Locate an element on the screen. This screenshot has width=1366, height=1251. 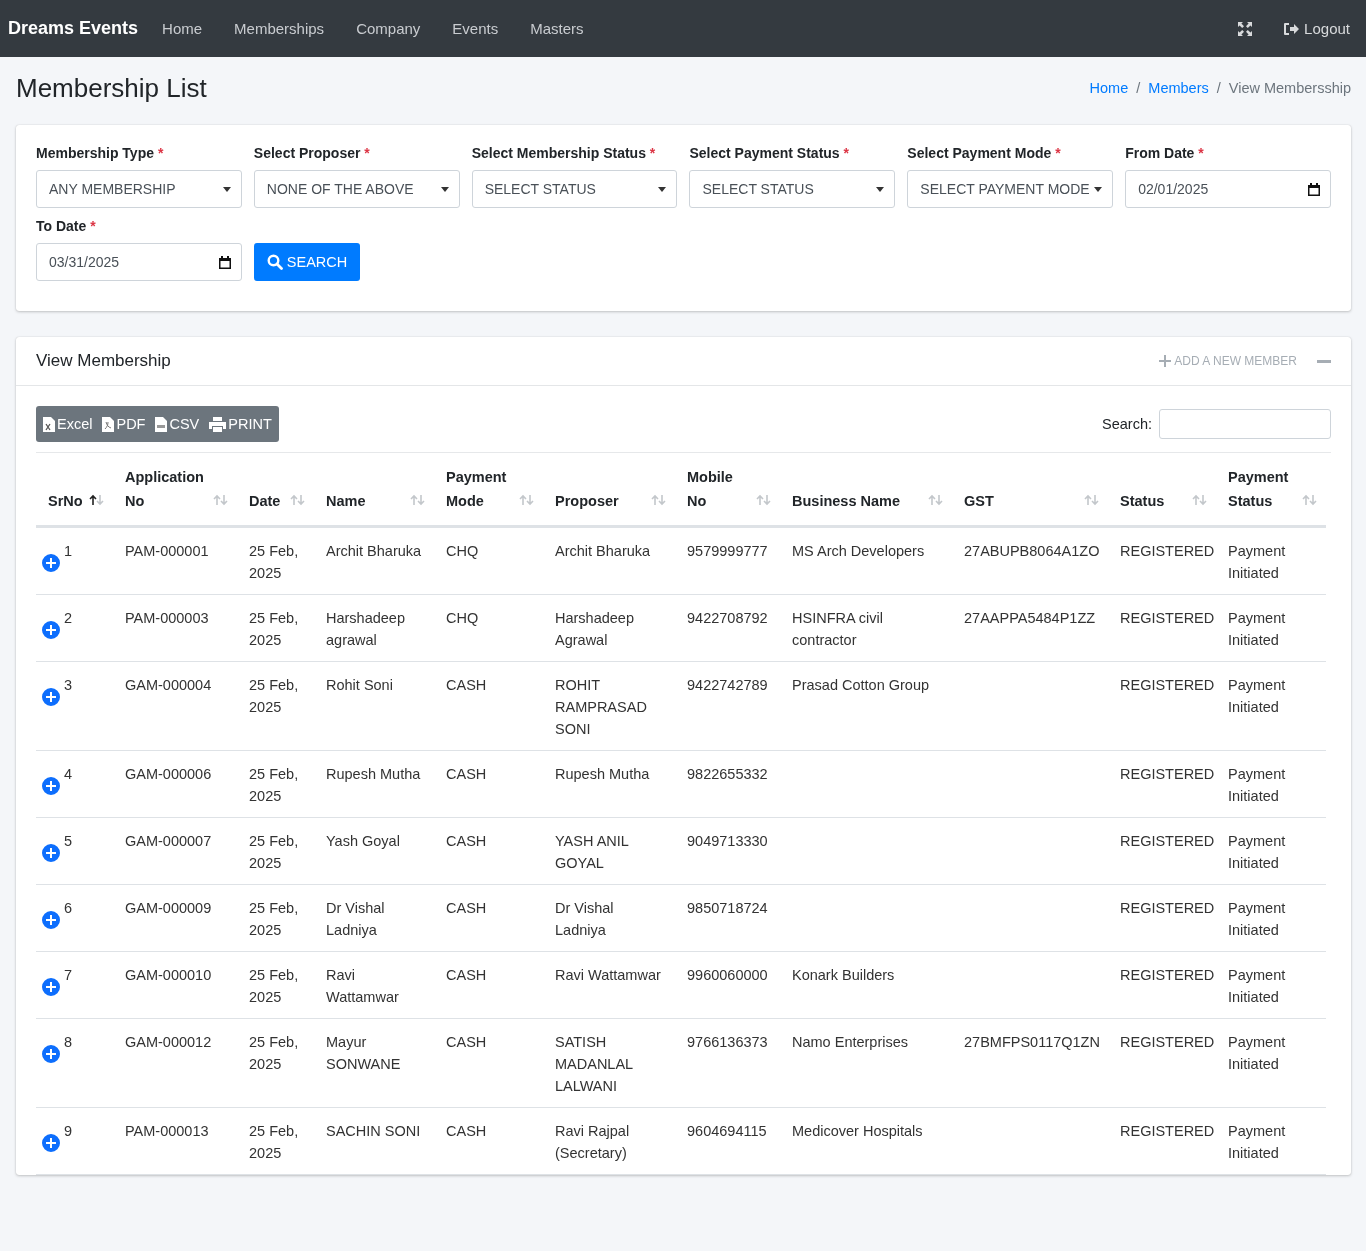
table-cell-text: GAM-000012 is located at coordinates (168, 1042).